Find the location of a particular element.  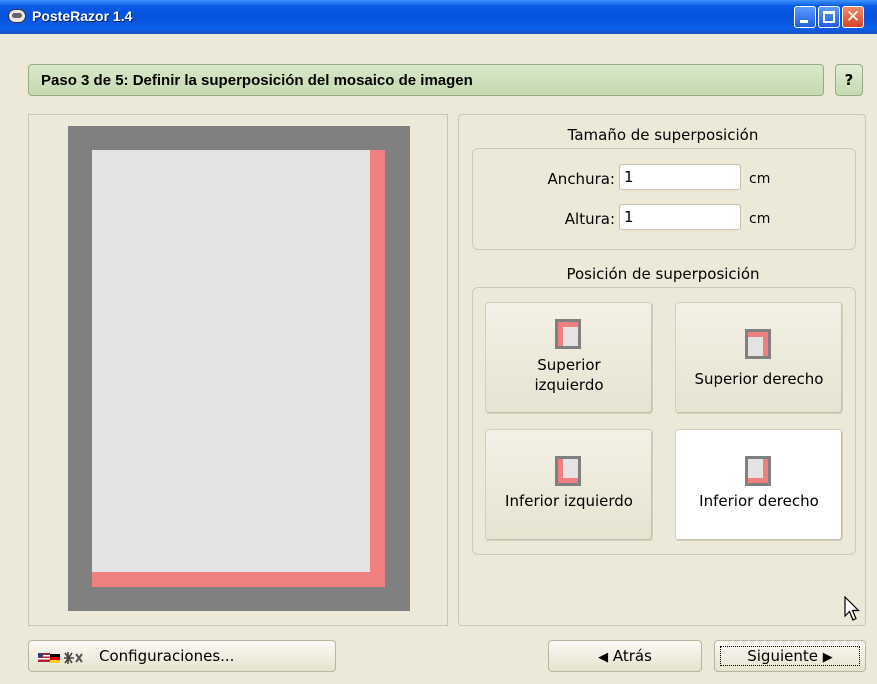

position-top-right-button: Superior derecho is located at coordinates (759, 358).